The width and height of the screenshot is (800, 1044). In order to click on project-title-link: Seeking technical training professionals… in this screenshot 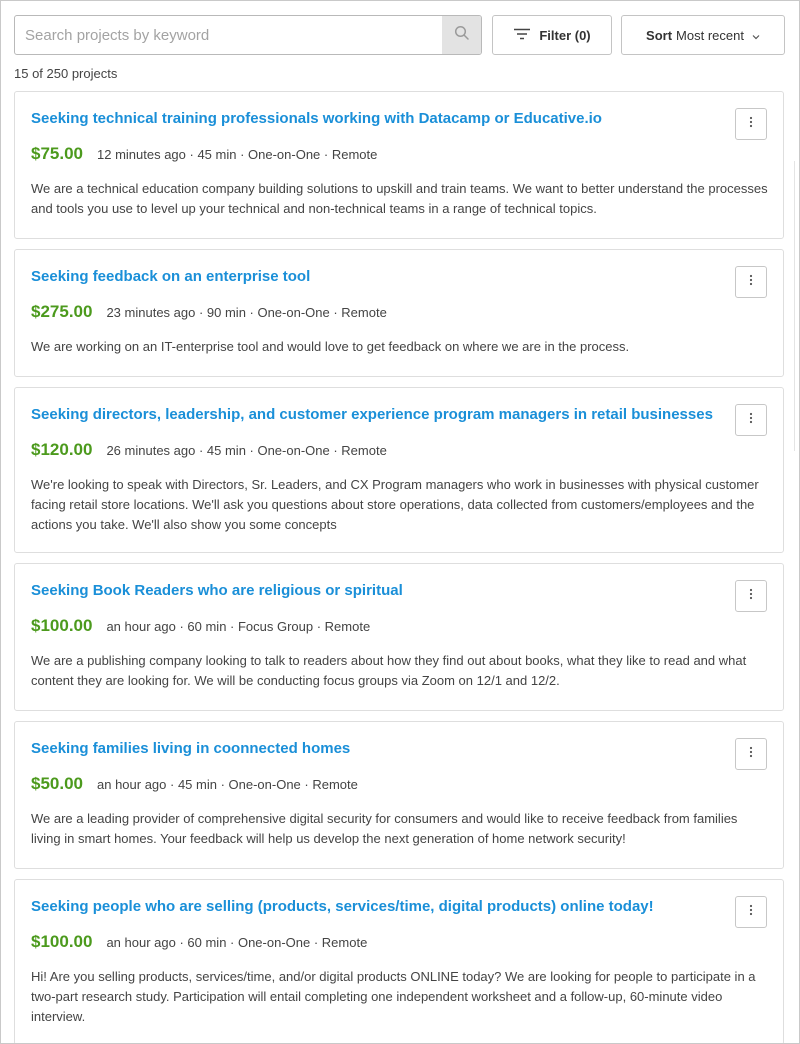, I will do `click(316, 118)`.